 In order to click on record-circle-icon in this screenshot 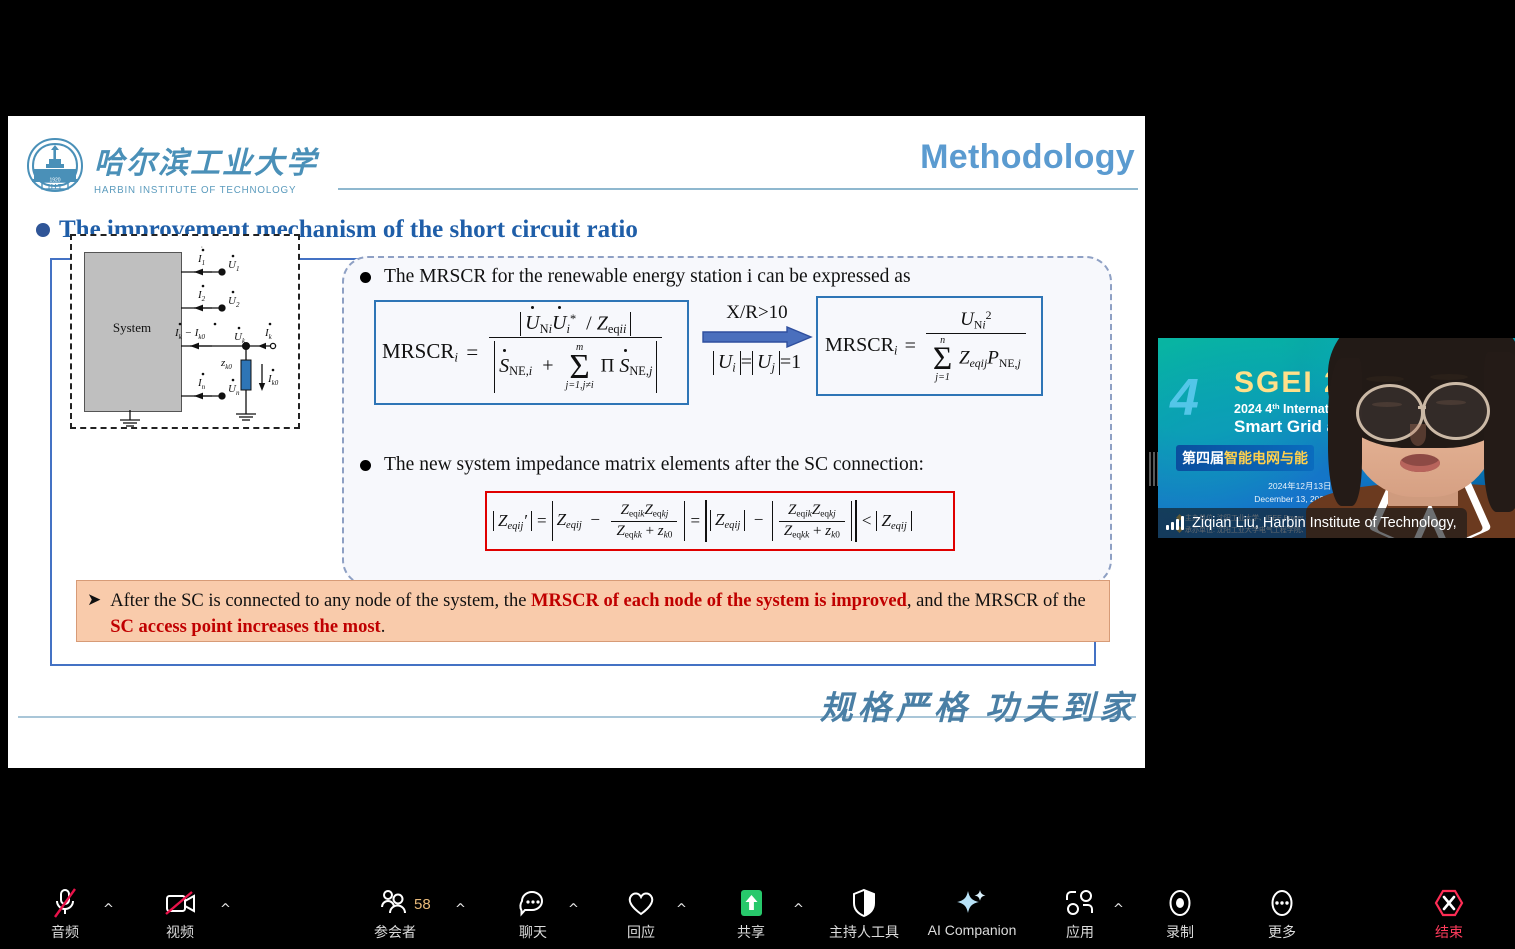, I will do `click(1180, 903)`.